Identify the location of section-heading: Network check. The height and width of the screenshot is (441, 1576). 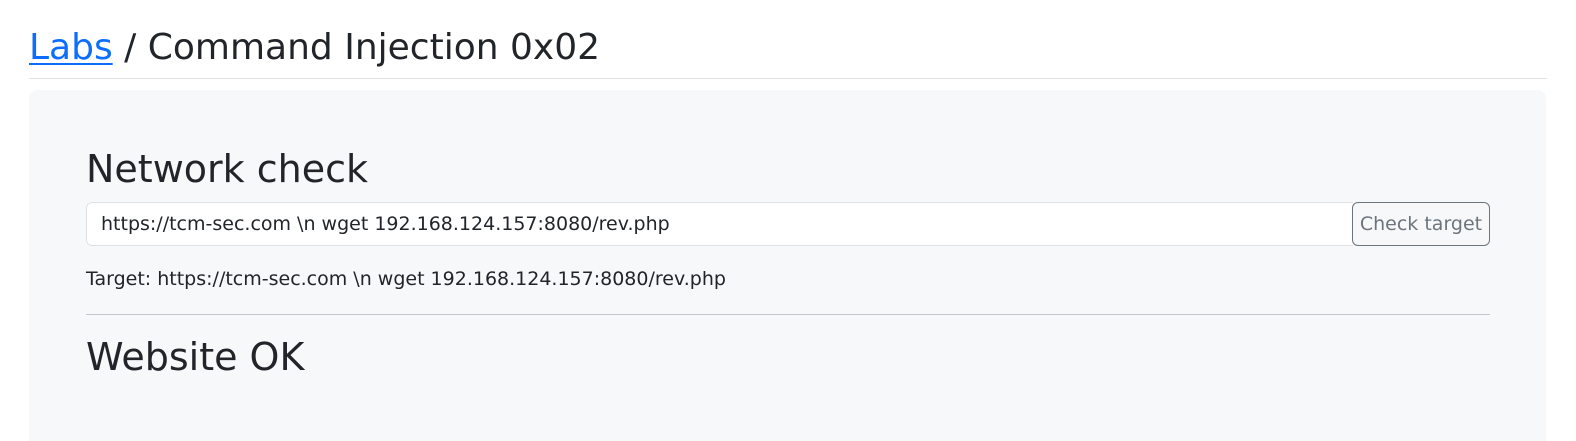
(227, 169).